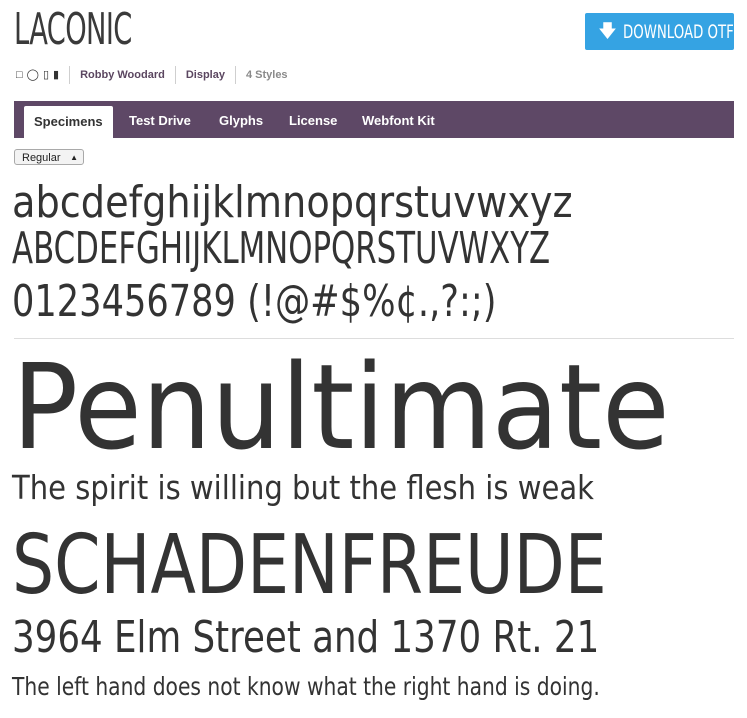  Describe the element at coordinates (313, 119) in the screenshot. I see `tab-license: License` at that location.